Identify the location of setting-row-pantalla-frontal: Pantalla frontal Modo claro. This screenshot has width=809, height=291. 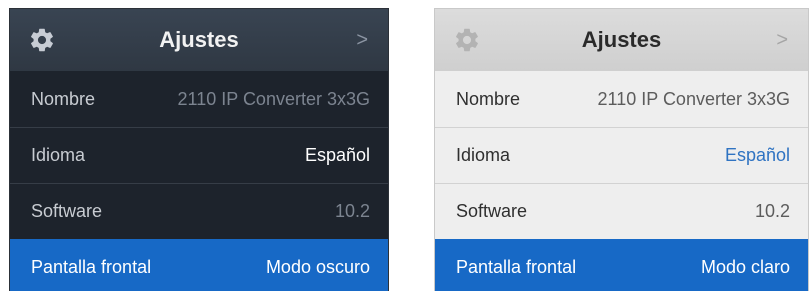
(621, 265).